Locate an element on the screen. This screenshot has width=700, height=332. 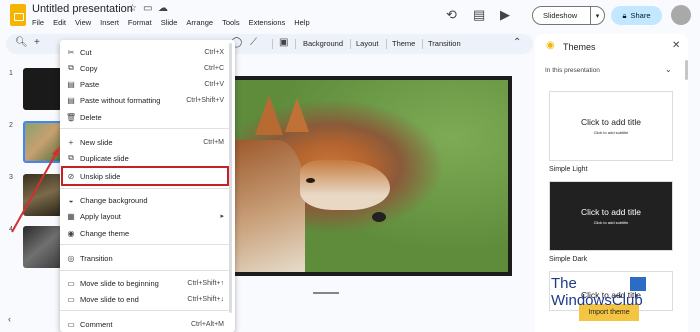
collapse-toolbar-icon: ⌃ is located at coordinates (517, 42).